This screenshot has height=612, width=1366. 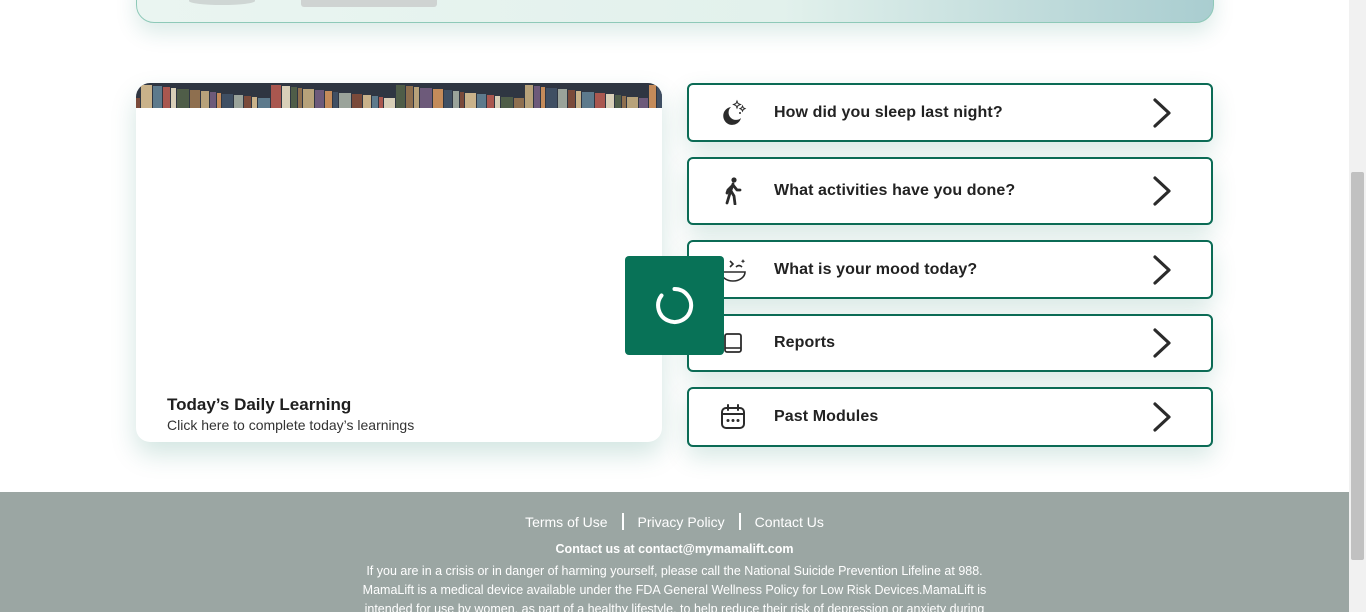 I want to click on reports-label: Reports, so click(x=805, y=342).